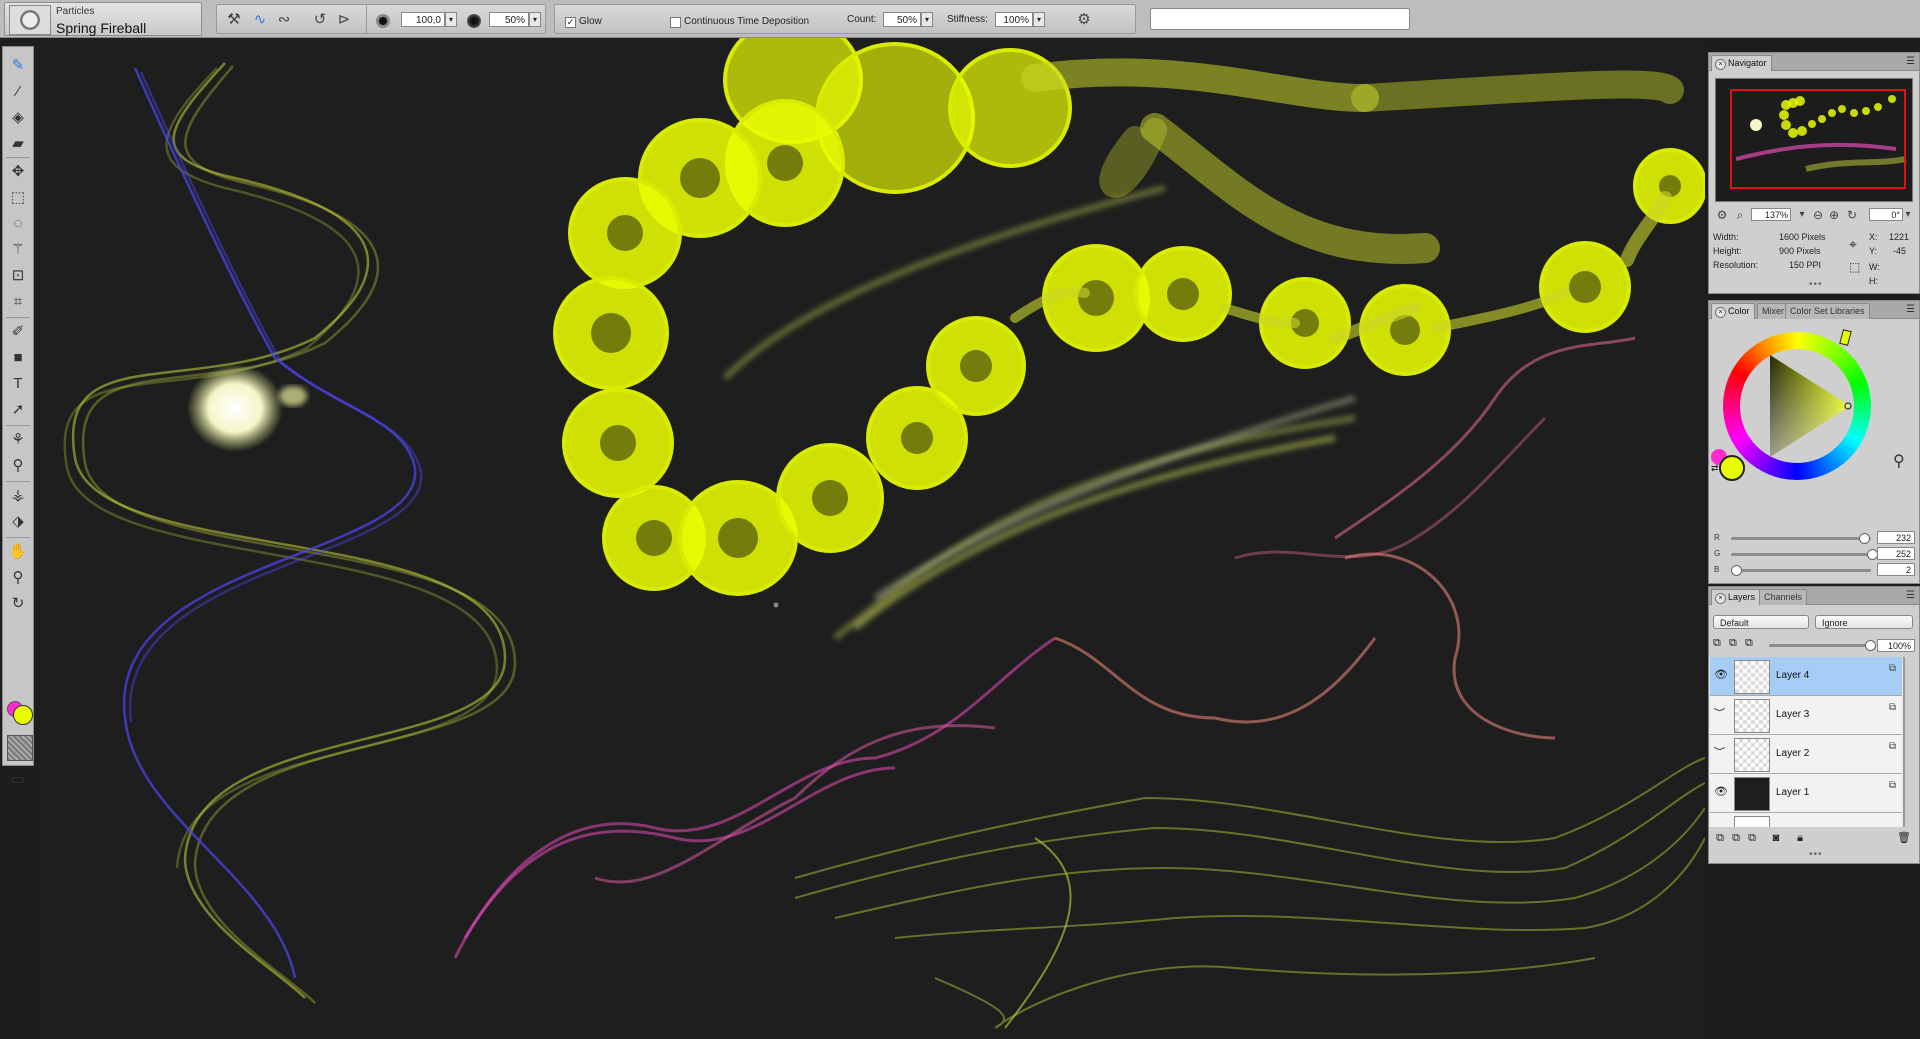  Describe the element at coordinates (18, 172) in the screenshot. I see `transform-tool-icon: ✥` at that location.